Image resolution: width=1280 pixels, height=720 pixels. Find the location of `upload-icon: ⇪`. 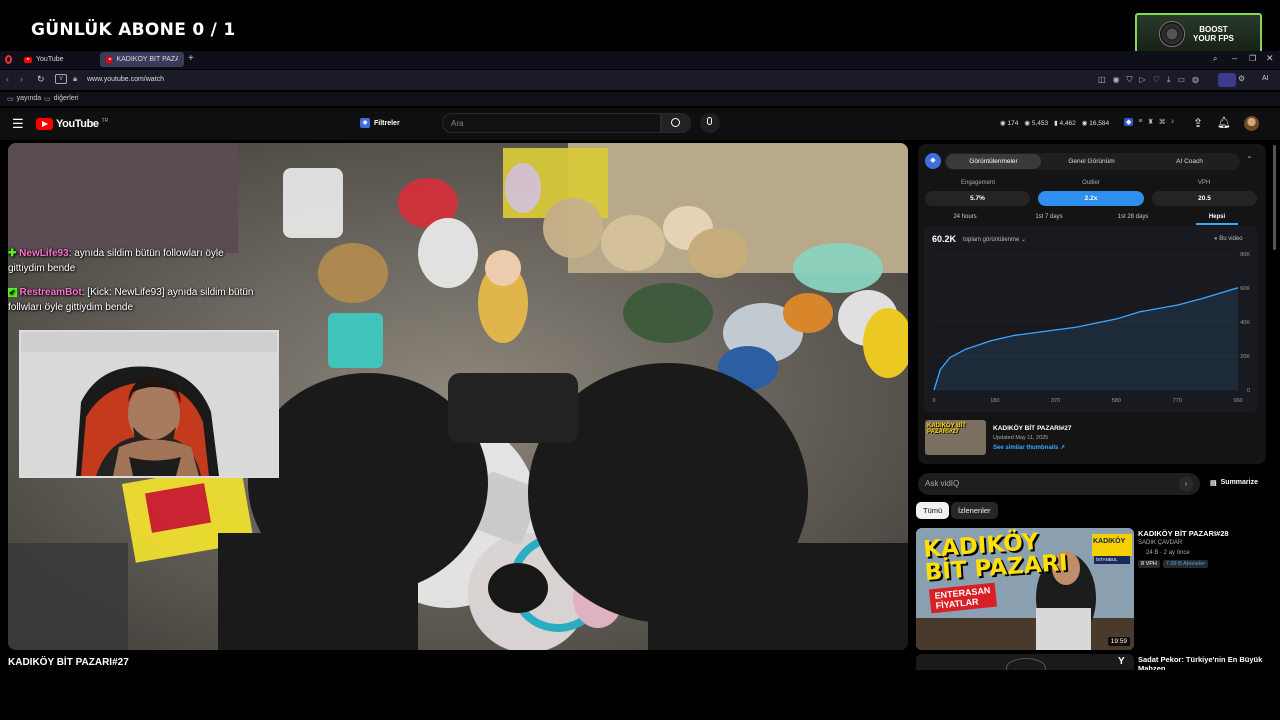

upload-icon: ⇪ is located at coordinates (1198, 123).